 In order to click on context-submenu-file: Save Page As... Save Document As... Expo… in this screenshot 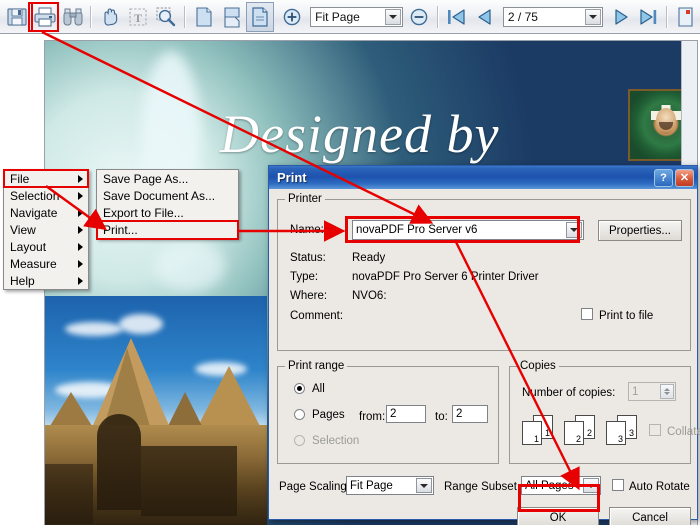, I will do `click(167, 204)`.